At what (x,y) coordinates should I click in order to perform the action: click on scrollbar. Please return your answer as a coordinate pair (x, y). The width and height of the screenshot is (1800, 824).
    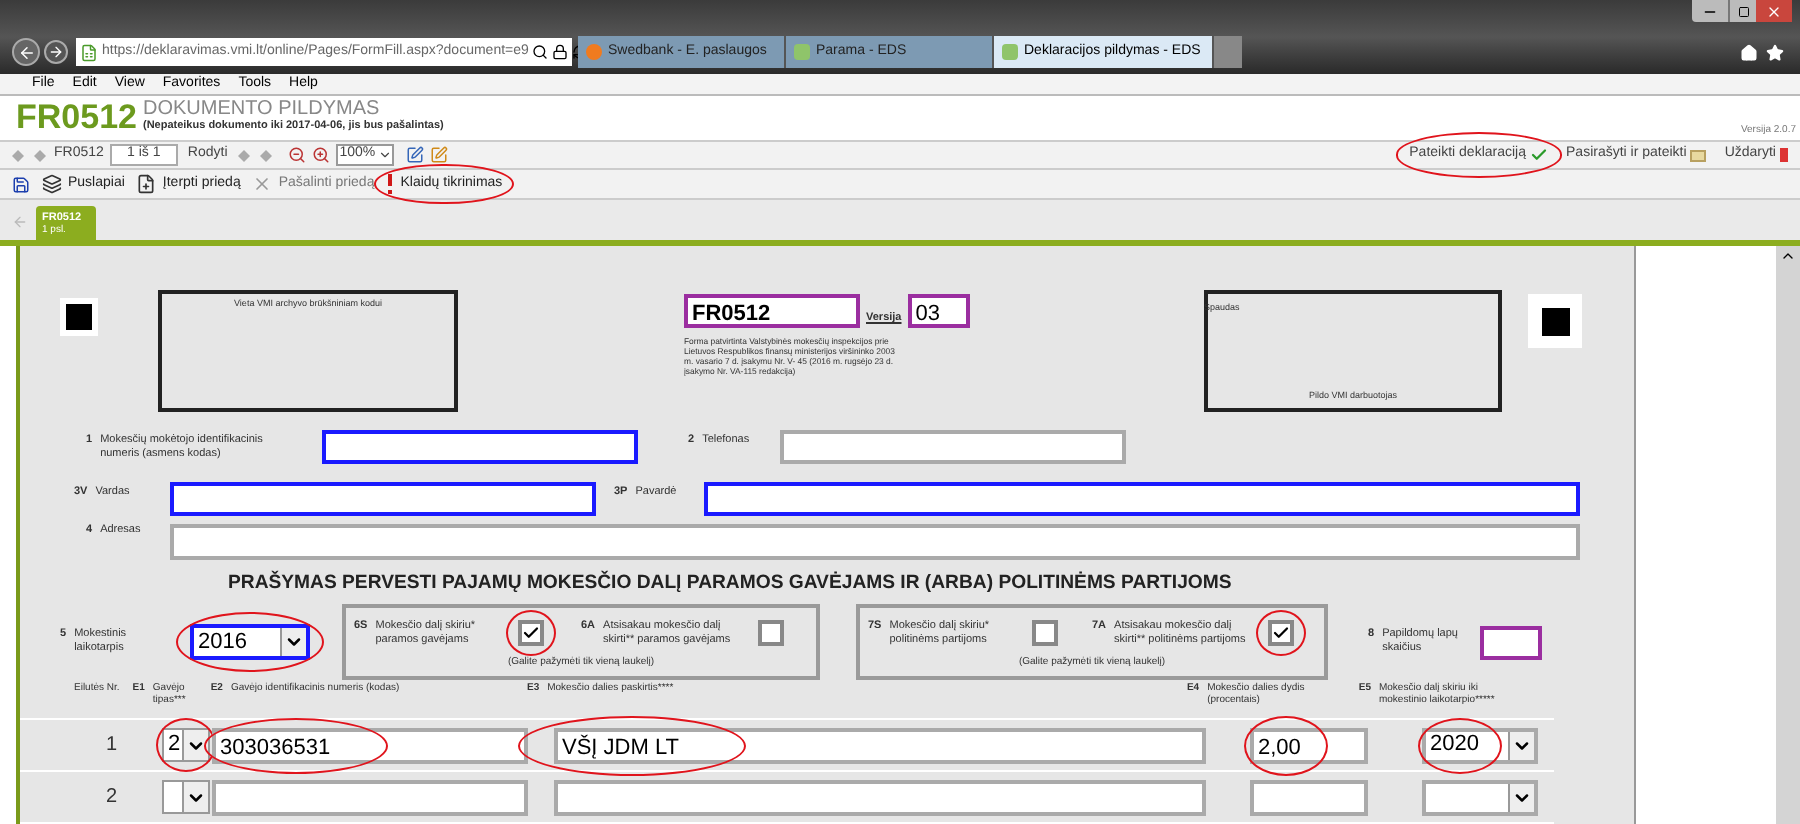
    Looking at the image, I should click on (1788, 535).